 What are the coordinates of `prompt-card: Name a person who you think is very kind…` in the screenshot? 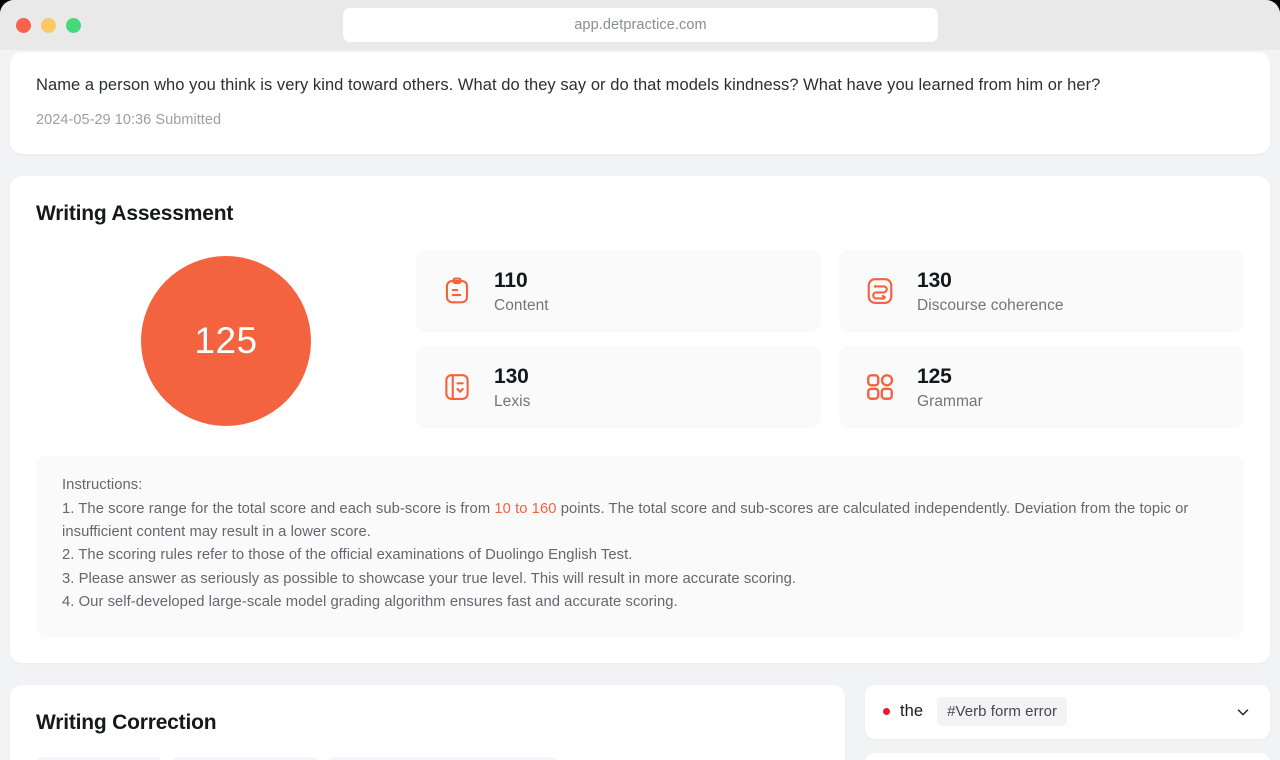 It's located at (640, 103).